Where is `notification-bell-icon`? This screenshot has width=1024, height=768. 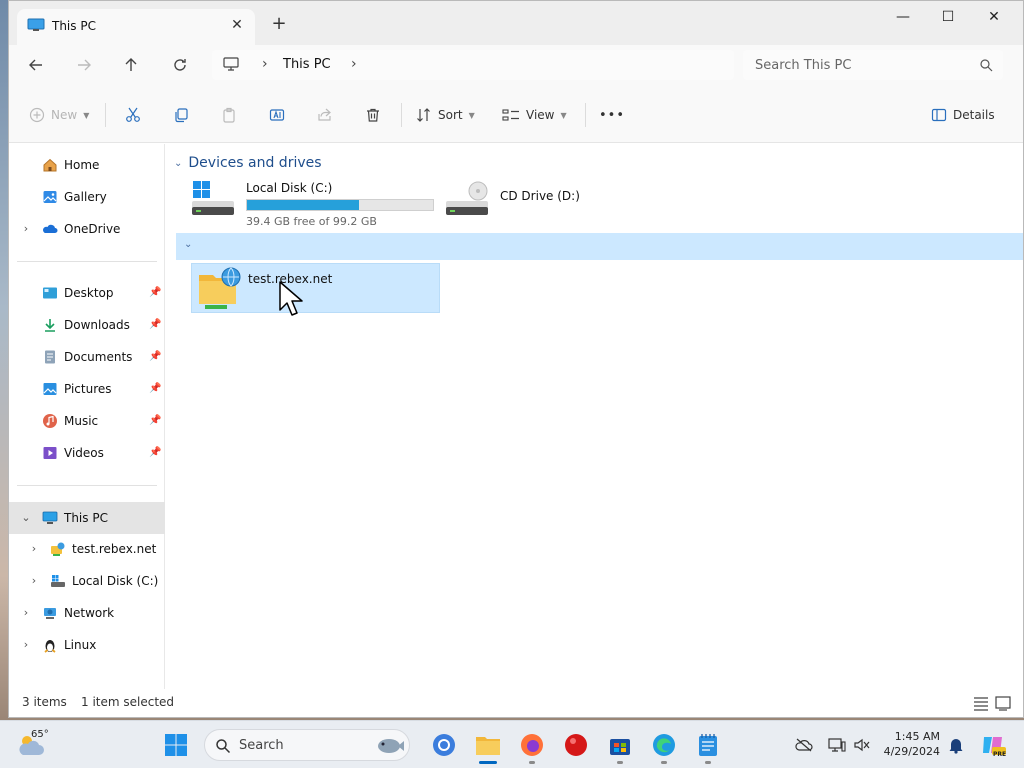
notification-bell-icon is located at coordinates (956, 745).